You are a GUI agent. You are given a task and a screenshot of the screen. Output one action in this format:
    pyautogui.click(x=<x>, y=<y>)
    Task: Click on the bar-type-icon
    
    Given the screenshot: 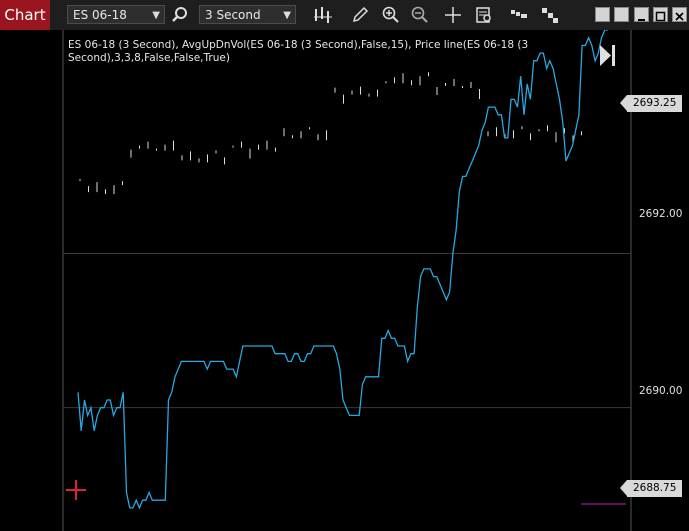 What is the action you would take?
    pyautogui.click(x=323, y=15)
    